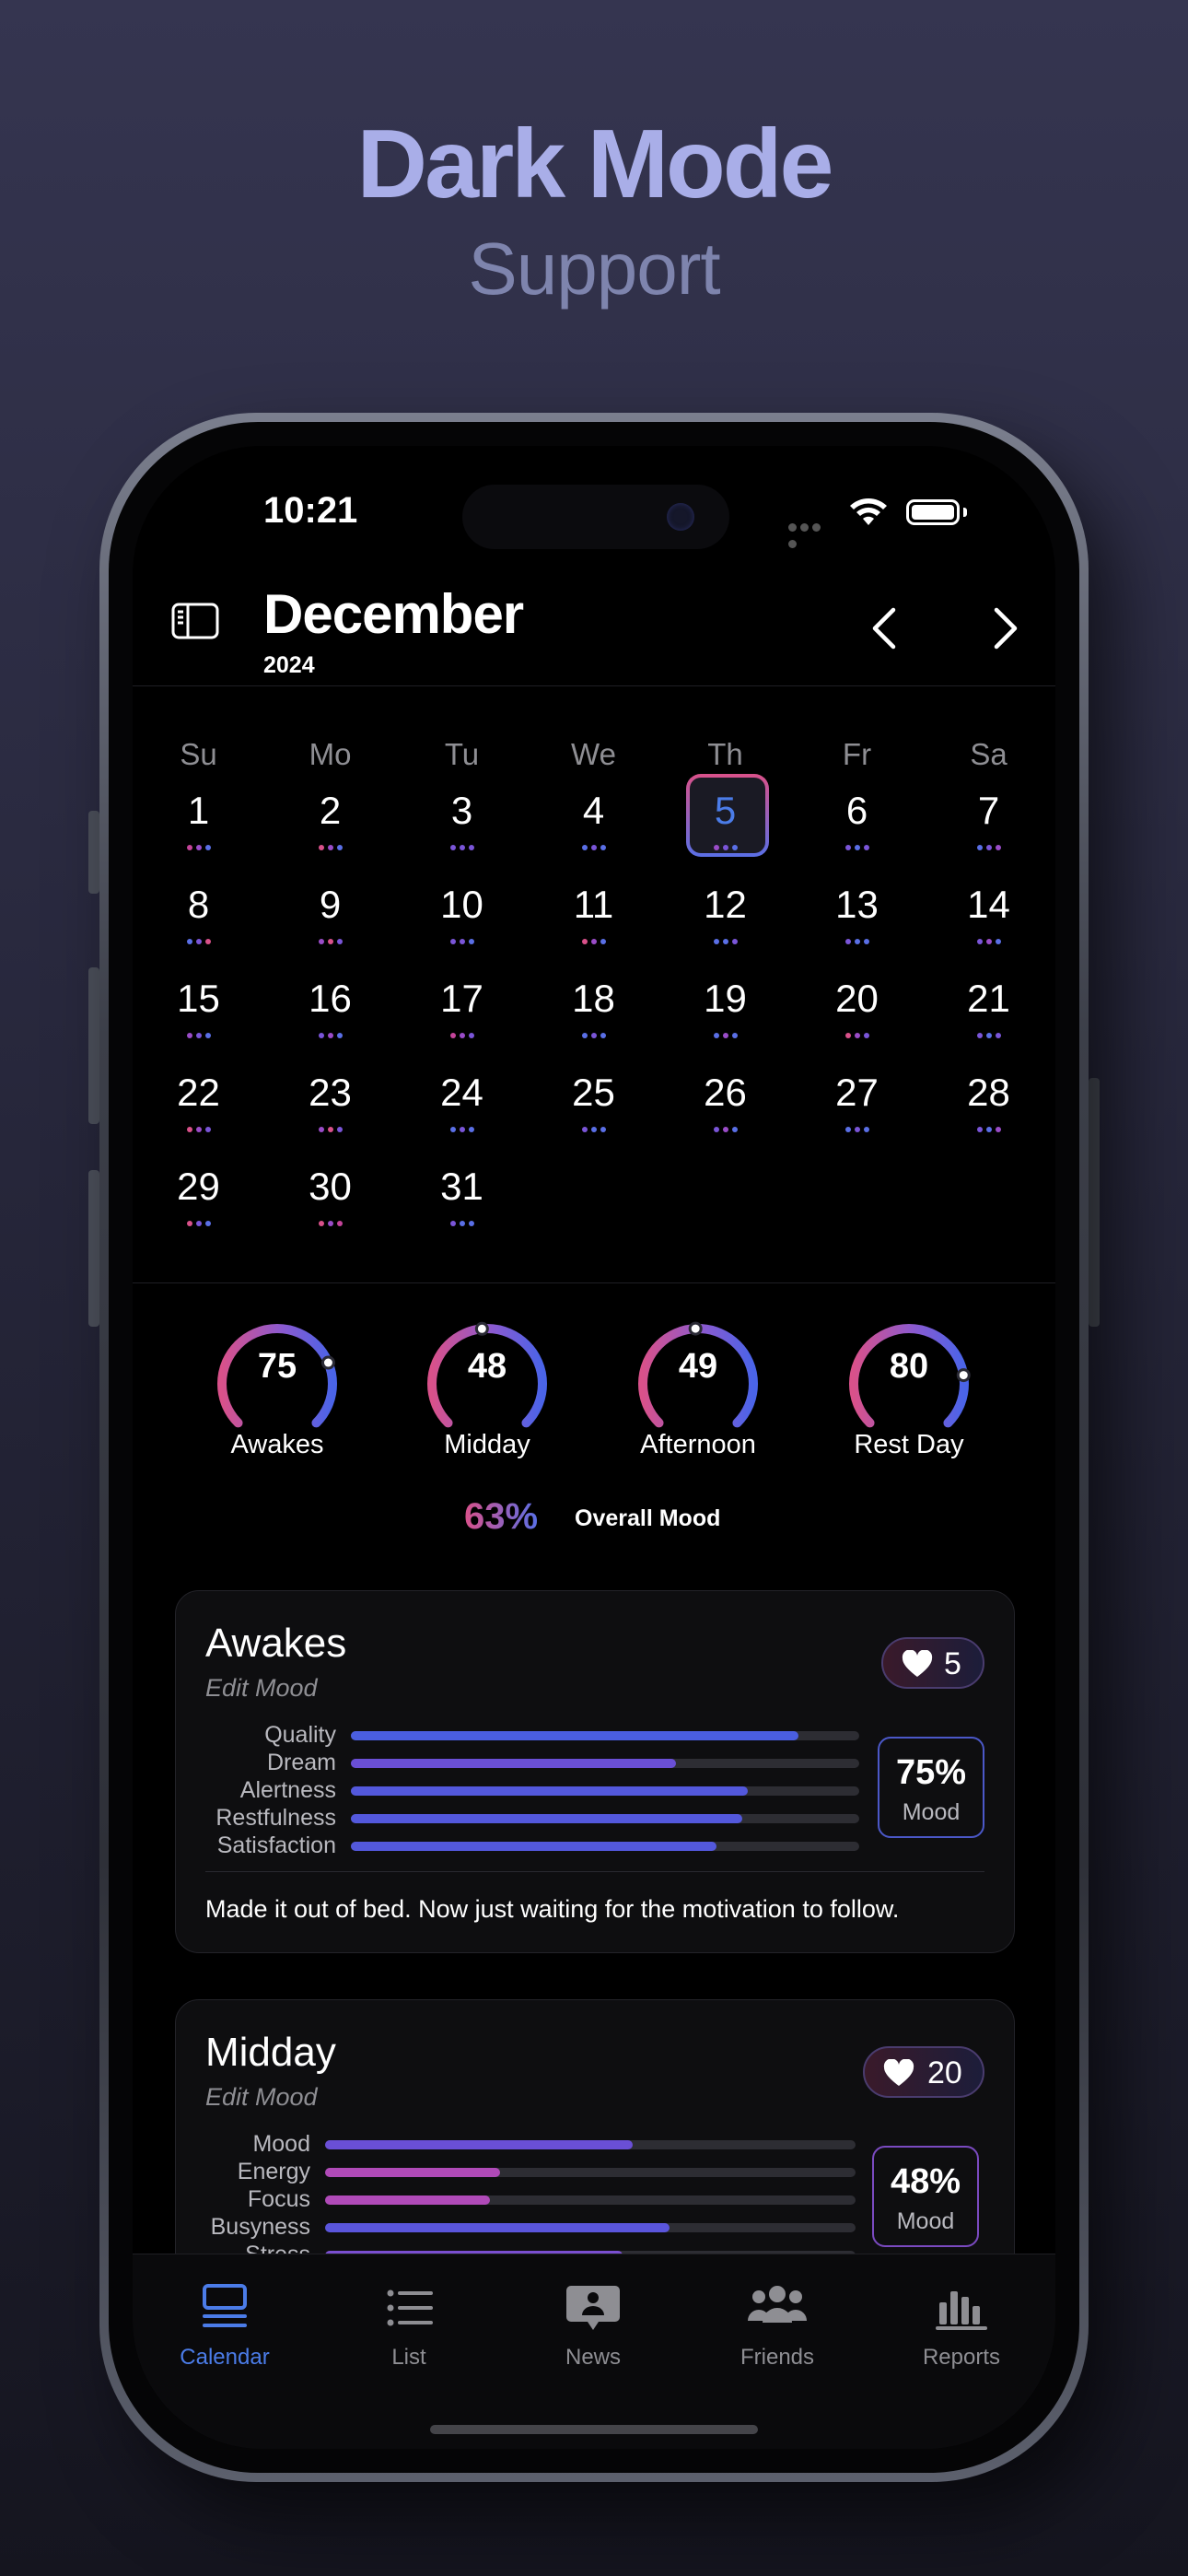 The height and width of the screenshot is (2576, 1188). What do you see at coordinates (198, 1022) in the screenshot?
I see `calendar-day: 15` at bounding box center [198, 1022].